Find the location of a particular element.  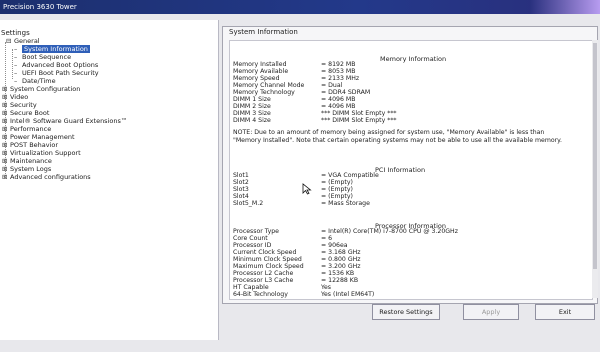

tree-item-advanced-boot-options: – Advanced Boot Options is located at coordinates (56, 65).